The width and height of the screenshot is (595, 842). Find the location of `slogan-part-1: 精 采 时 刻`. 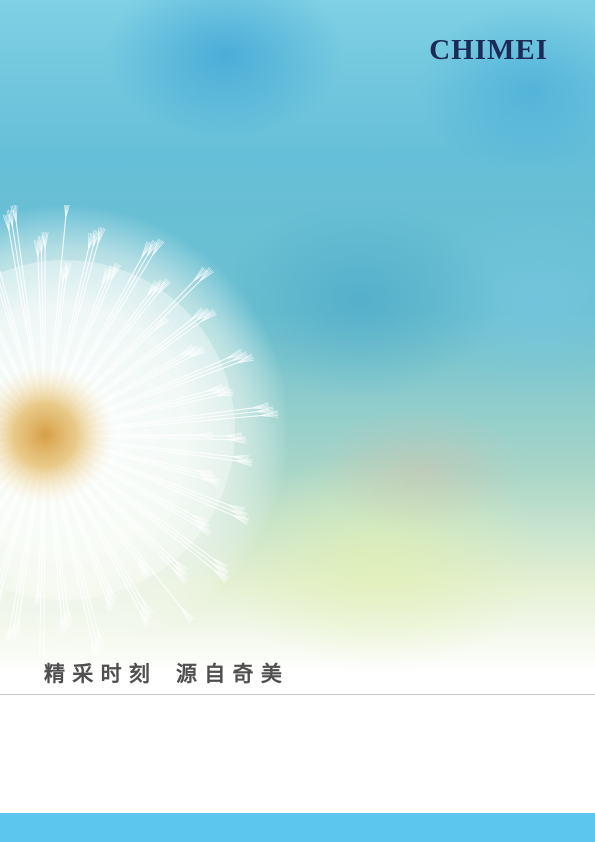

slogan-part-1: 精 采 时 刻 is located at coordinates (97, 673).